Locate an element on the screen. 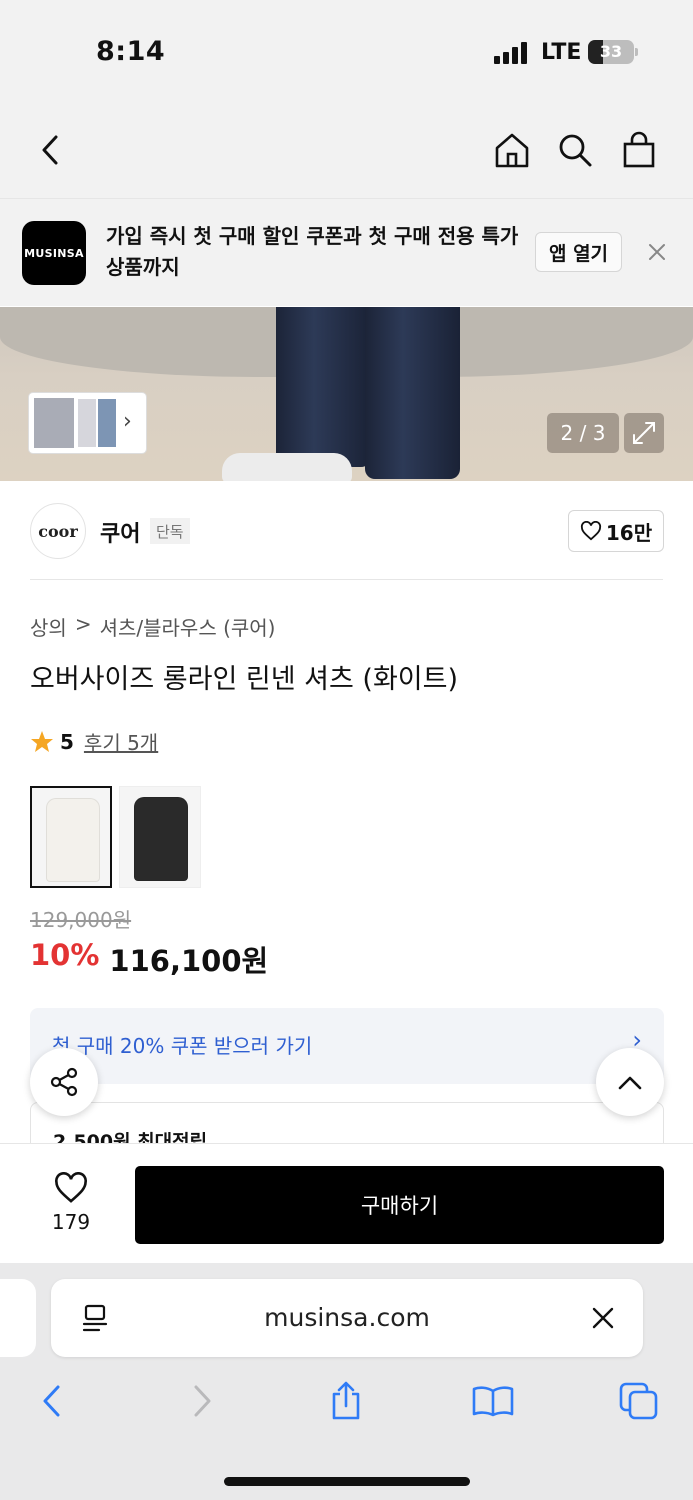  thumbnail-strip: › is located at coordinates (87, 423).